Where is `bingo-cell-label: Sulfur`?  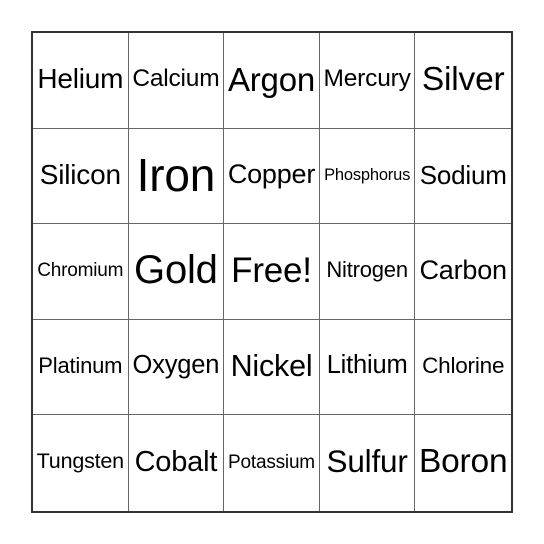 bingo-cell-label: Sulfur is located at coordinates (367, 461).